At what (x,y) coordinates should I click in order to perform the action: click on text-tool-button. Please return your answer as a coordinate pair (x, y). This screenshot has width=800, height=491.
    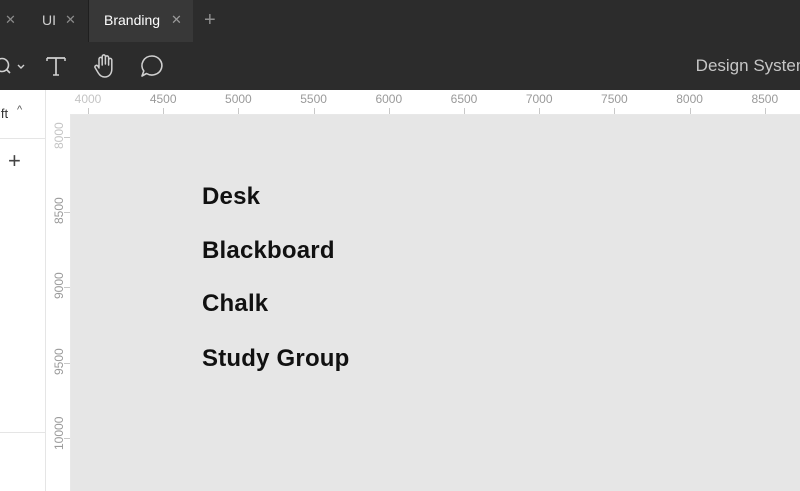
    Looking at the image, I should click on (56, 66).